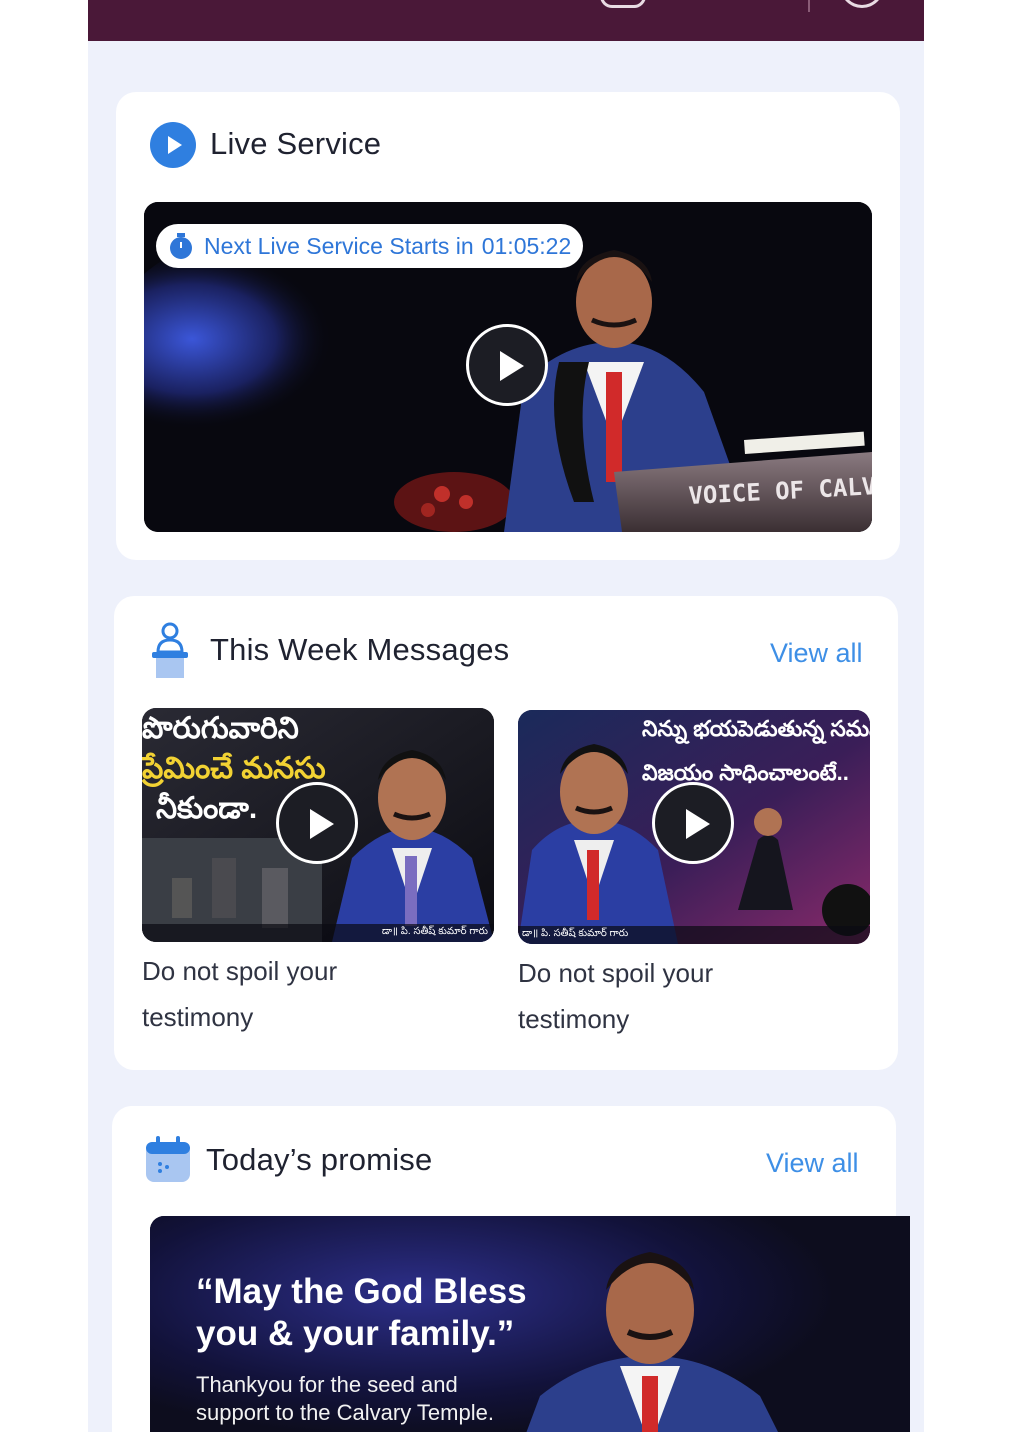  Describe the element at coordinates (688, 996) in the screenshot. I see `message-2-title: Do not spoil your testimony` at that location.